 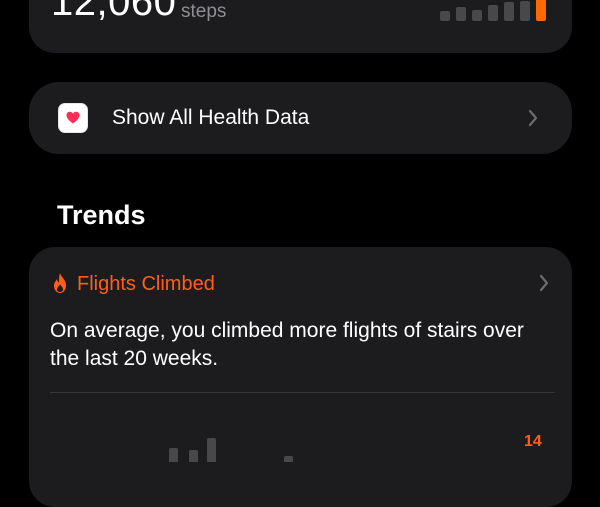 What do you see at coordinates (101, 215) in the screenshot?
I see `trends-heading: Trends` at bounding box center [101, 215].